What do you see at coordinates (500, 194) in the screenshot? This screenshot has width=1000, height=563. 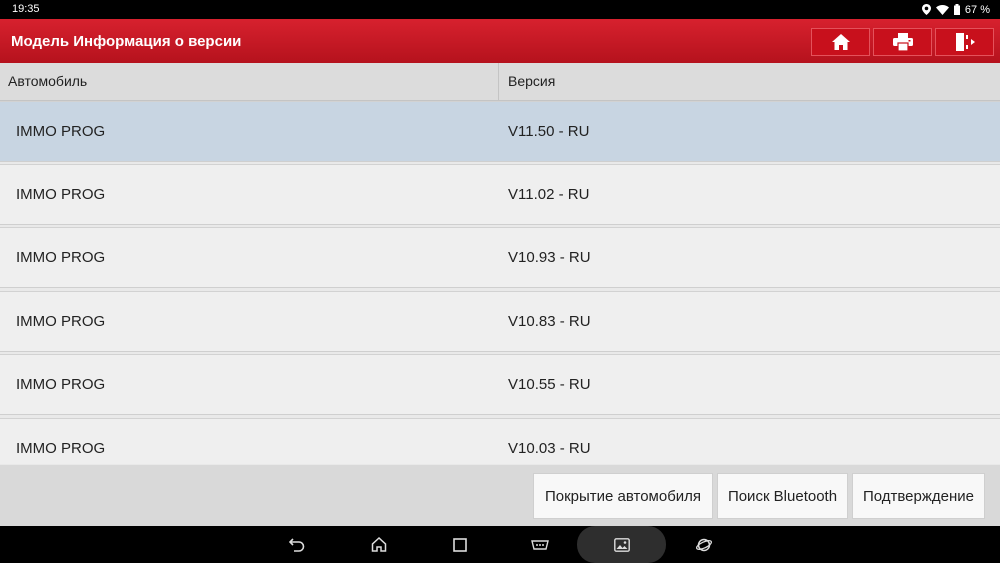 I see `table-row: IMMO PROG V11.02 - RU` at bounding box center [500, 194].